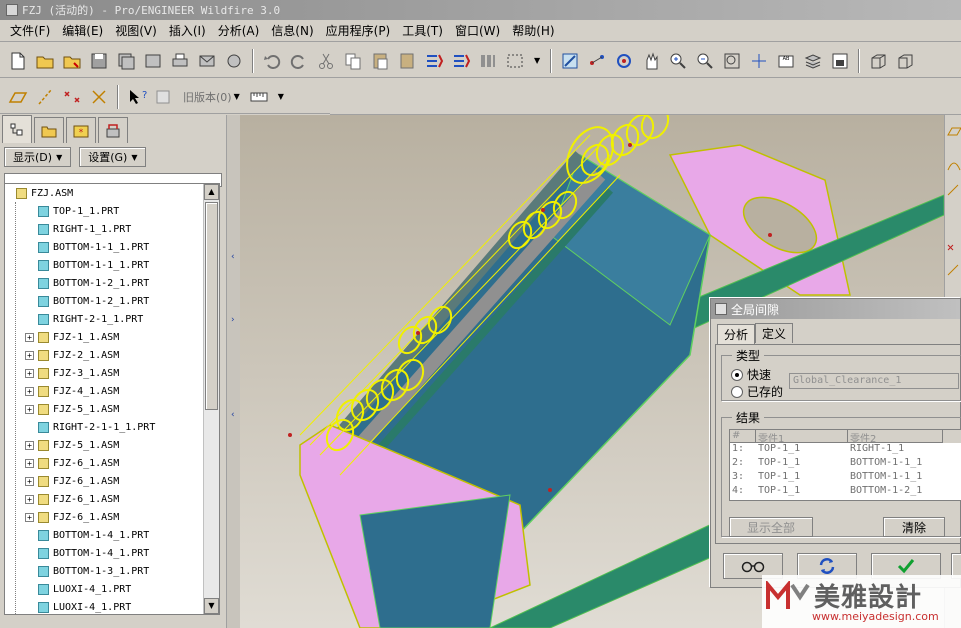 This screenshot has width=961, height=628. What do you see at coordinates (477, 30) in the screenshot?
I see `menu-window: 窗口(W)` at bounding box center [477, 30].